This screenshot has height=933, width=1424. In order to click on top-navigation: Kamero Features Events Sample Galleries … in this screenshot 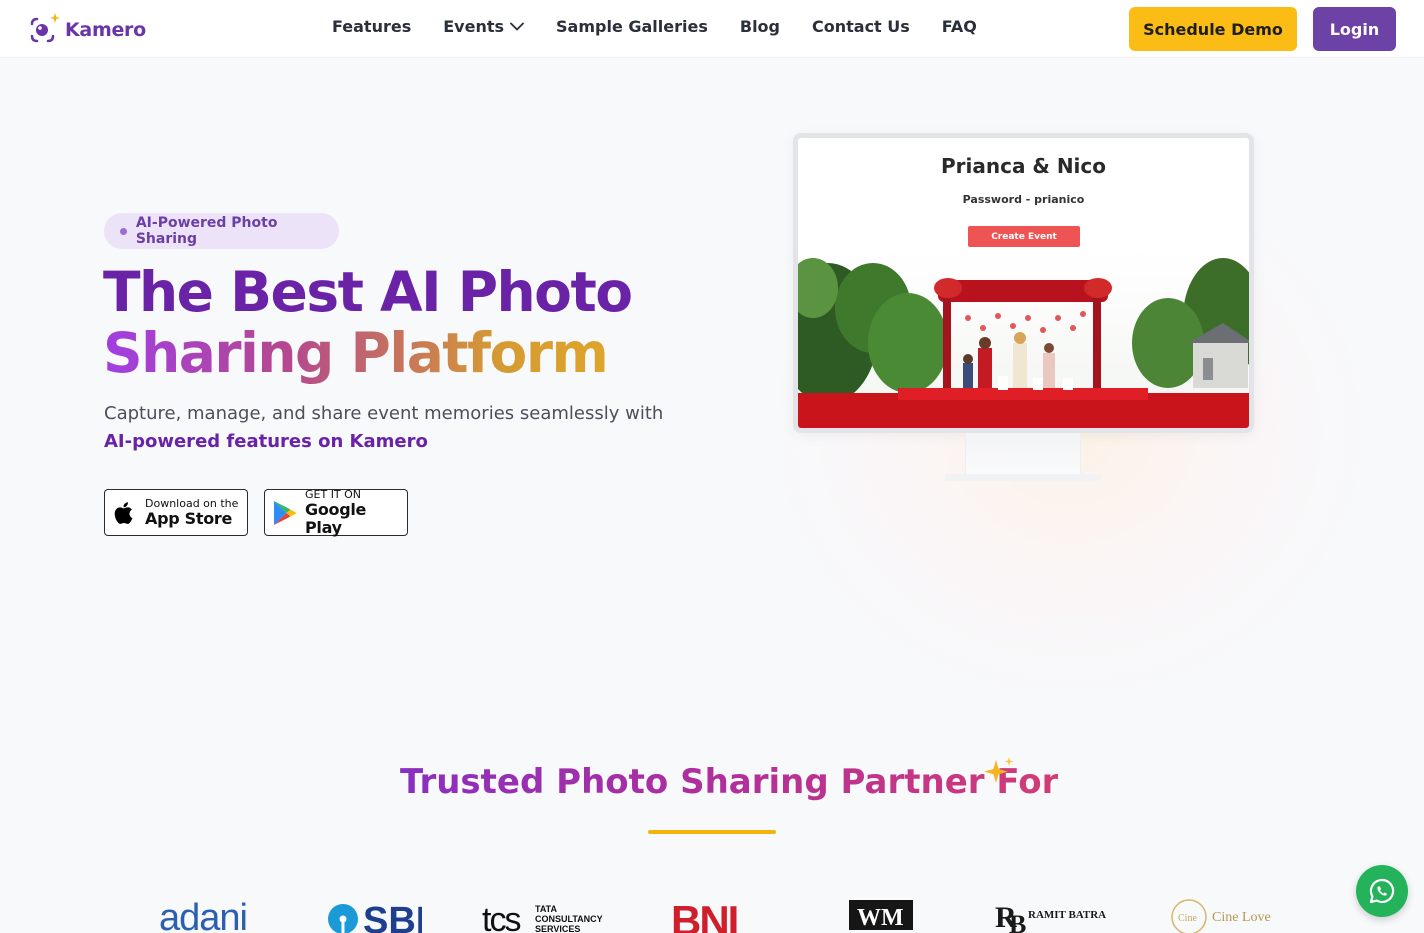, I will do `click(712, 29)`.